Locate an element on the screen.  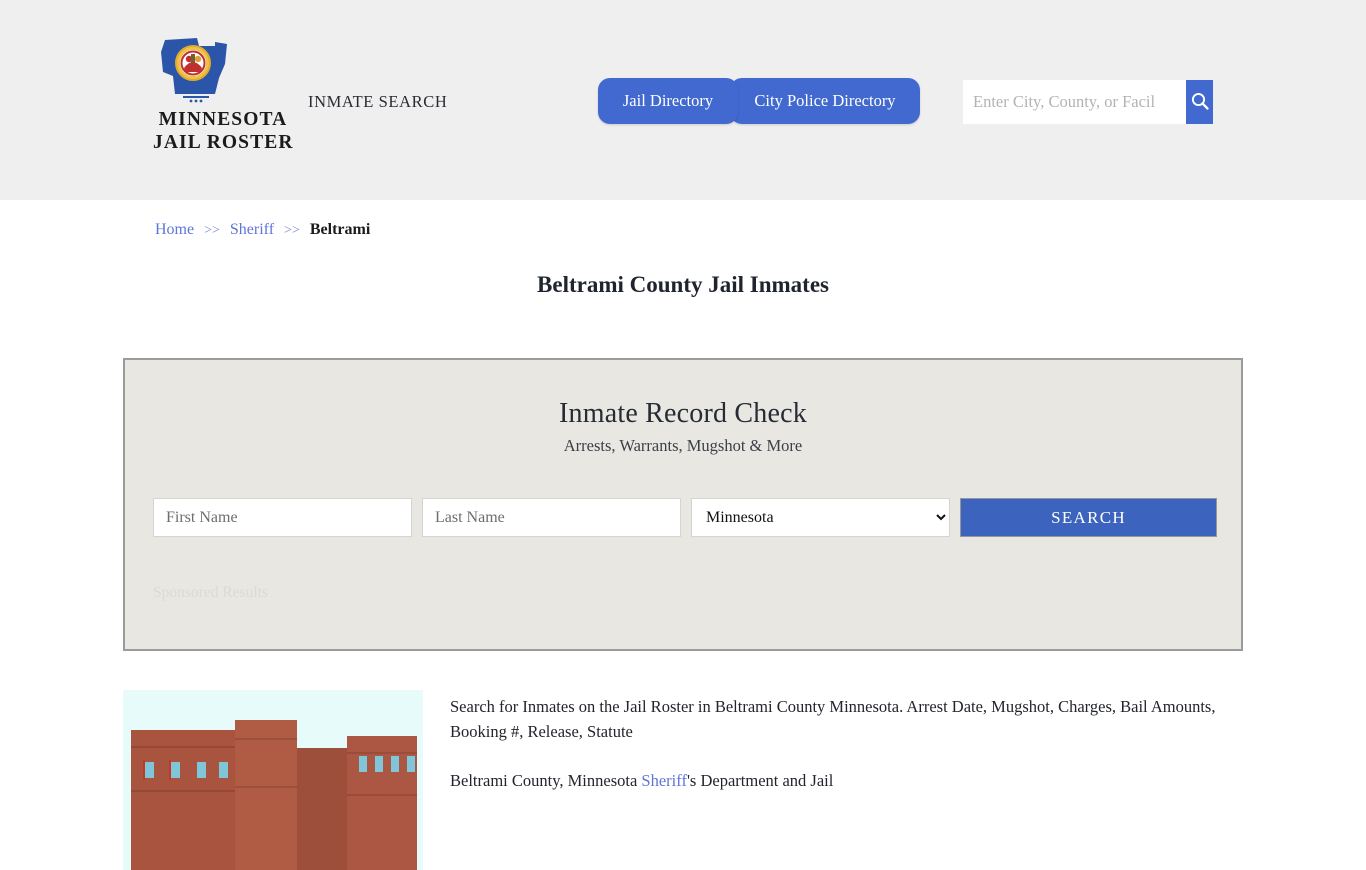
record-check-subtitle: Arrests, Warrants, Mugshot & More is located at coordinates (683, 445).